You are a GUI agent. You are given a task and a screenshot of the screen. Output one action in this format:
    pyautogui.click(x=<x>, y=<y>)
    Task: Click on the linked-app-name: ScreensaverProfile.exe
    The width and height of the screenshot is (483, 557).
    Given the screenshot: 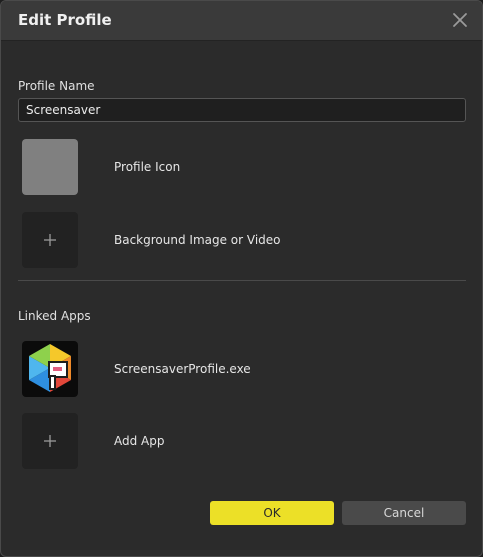 What is the action you would take?
    pyautogui.click(x=182, y=369)
    